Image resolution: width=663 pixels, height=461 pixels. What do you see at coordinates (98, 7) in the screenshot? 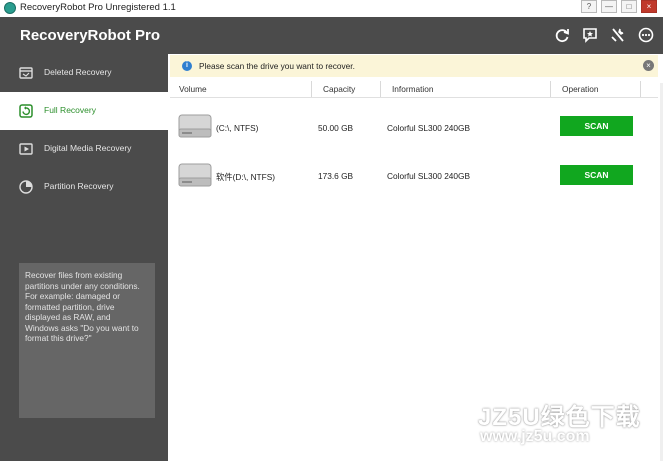
I see `window-title: RecoveryRobot Pro Unregistered 1.1` at bounding box center [98, 7].